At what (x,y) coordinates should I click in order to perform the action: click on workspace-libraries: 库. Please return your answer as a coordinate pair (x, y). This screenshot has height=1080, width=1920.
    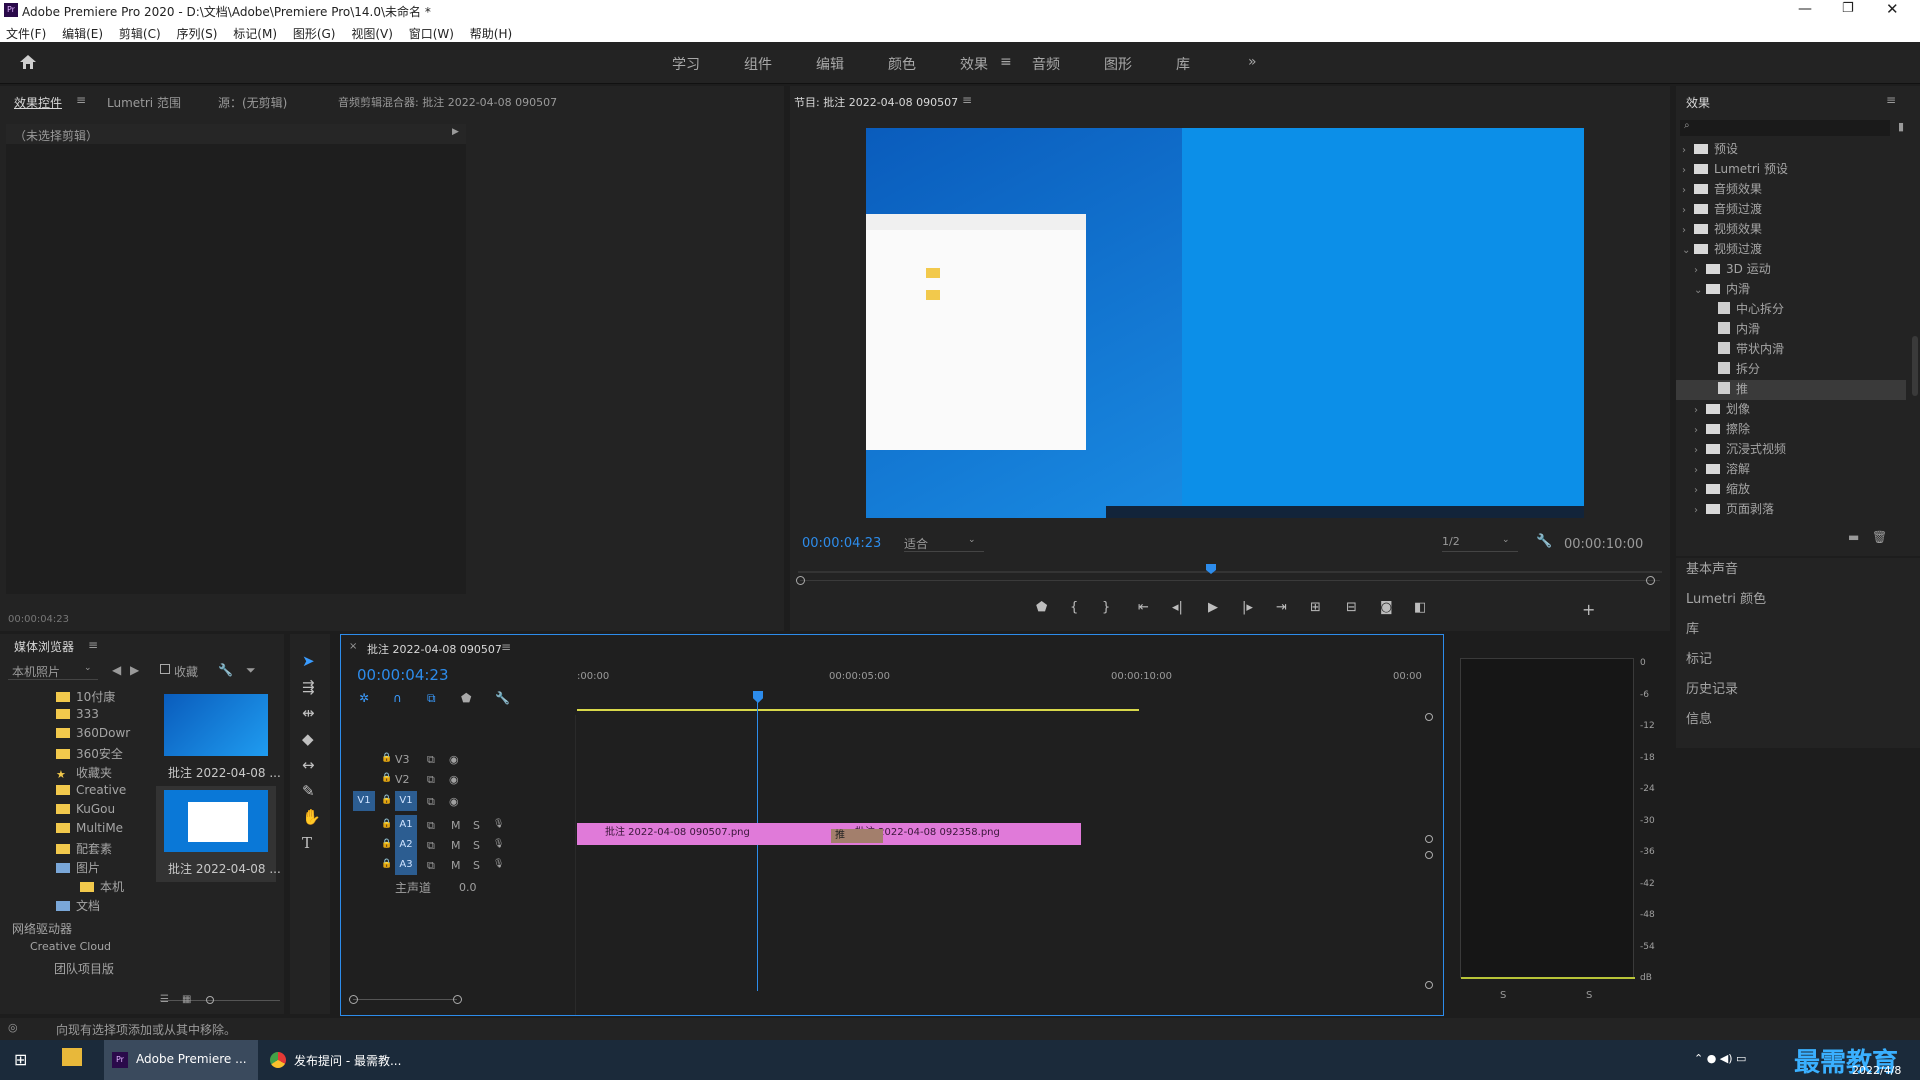
    Looking at the image, I should click on (1183, 64).